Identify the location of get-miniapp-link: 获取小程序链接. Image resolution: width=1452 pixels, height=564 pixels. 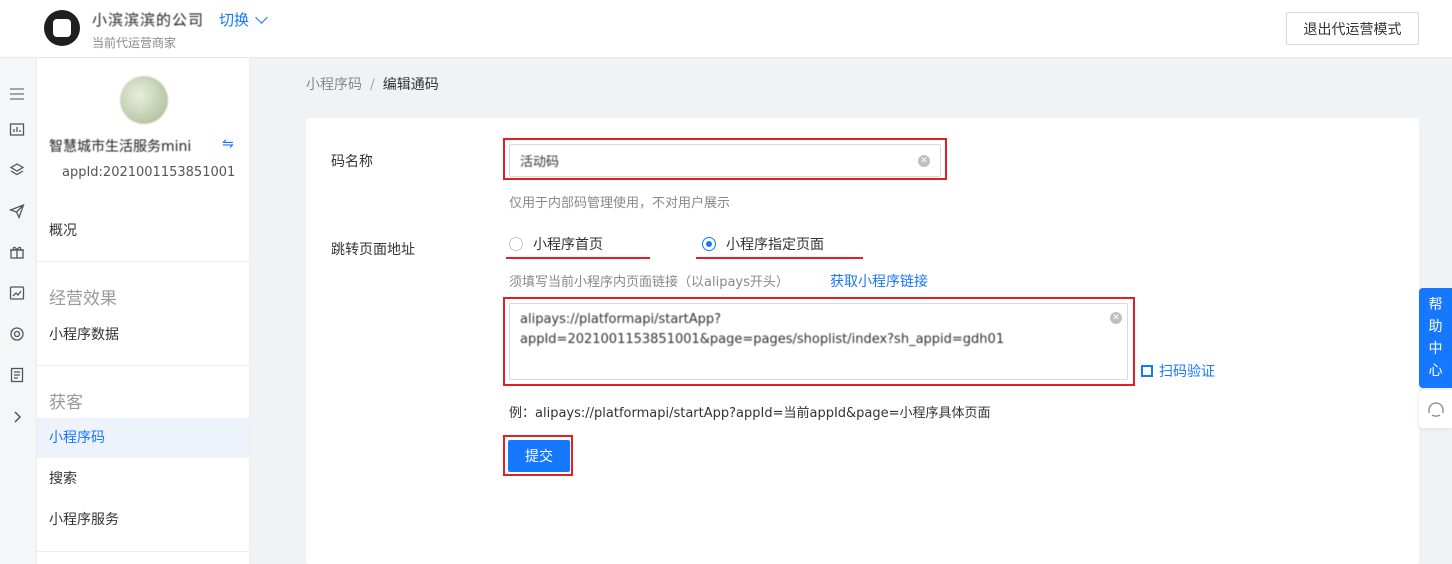
(879, 281).